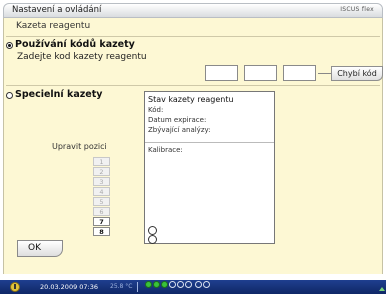 The width and height of the screenshot is (386, 294). I want to click on position-button-6: 6, so click(101, 211).